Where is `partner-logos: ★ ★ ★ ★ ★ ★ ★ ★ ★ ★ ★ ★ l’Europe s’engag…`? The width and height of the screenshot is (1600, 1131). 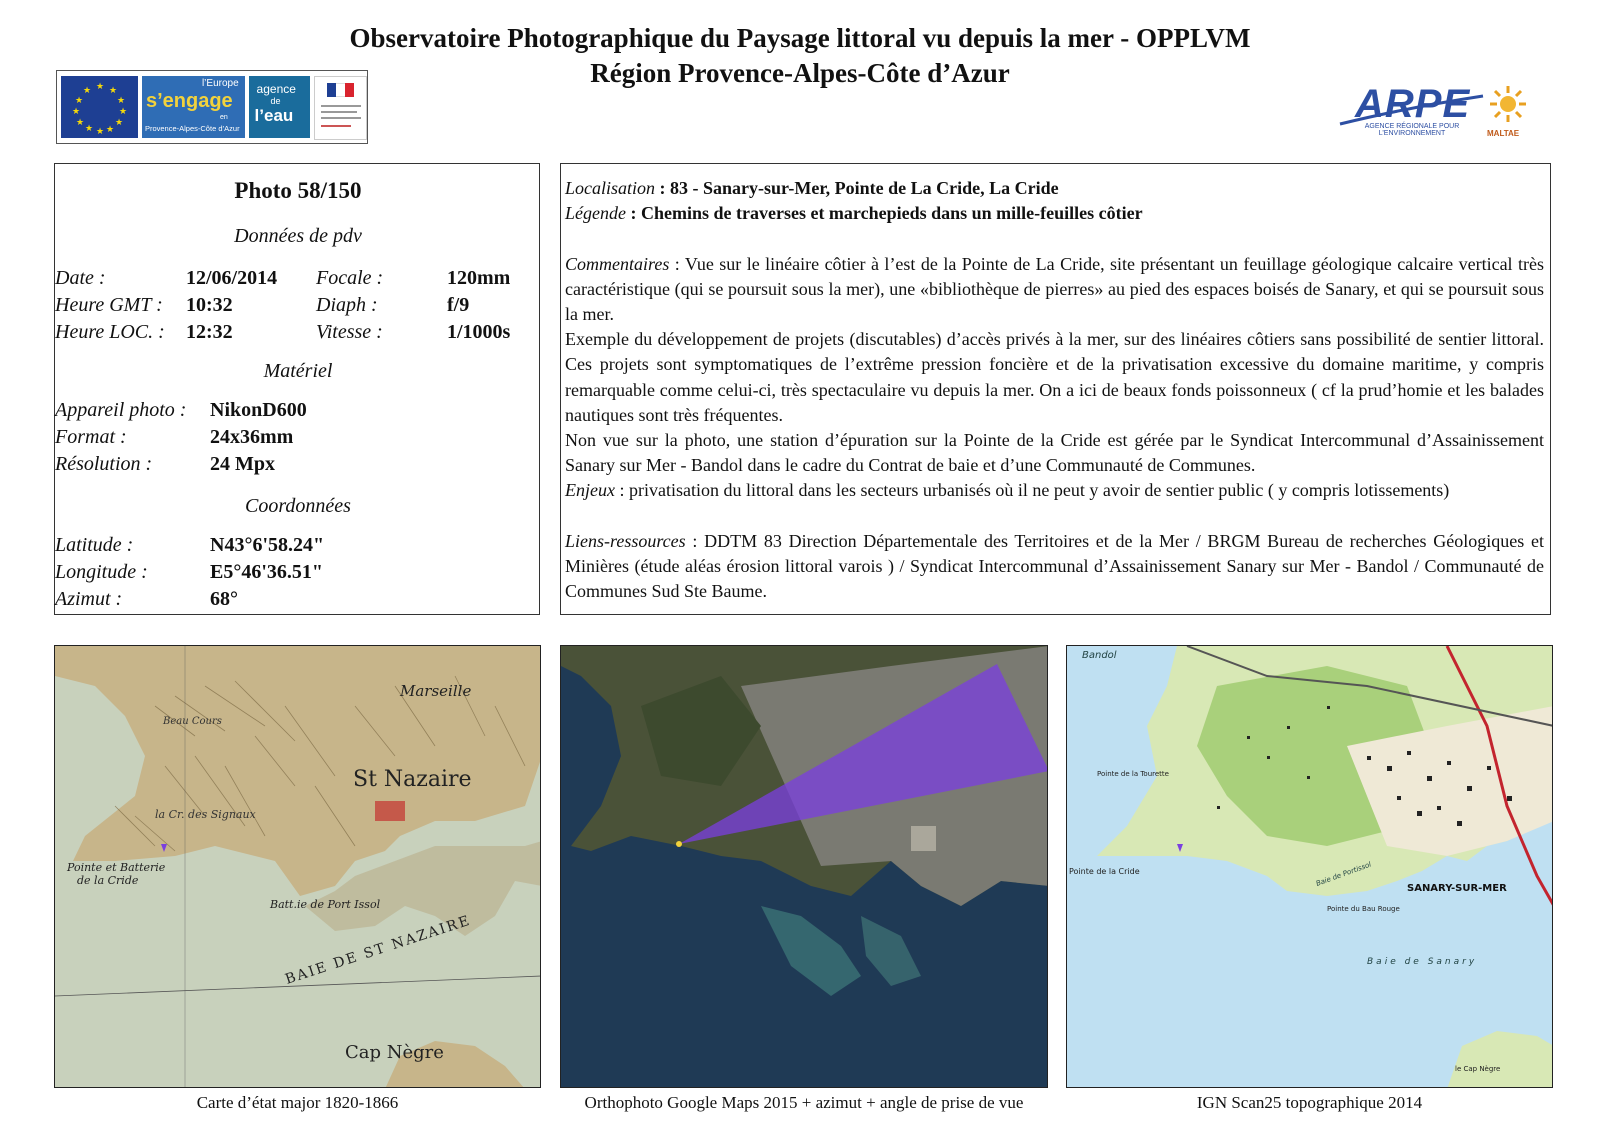
partner-logos: ★ ★ ★ ★ ★ ★ ★ ★ ★ ★ ★ ★ l’Europe s’engag… is located at coordinates (212, 107).